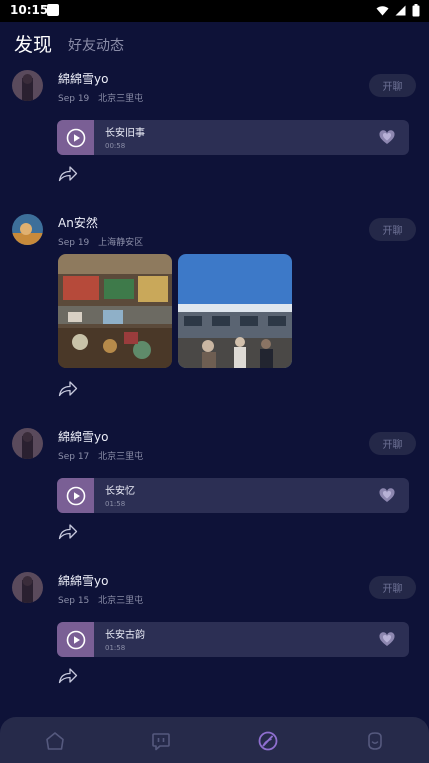 The image size is (429, 763). Describe the element at coordinates (115, 146) in the screenshot. I see `audio-duration: 00:58` at that location.